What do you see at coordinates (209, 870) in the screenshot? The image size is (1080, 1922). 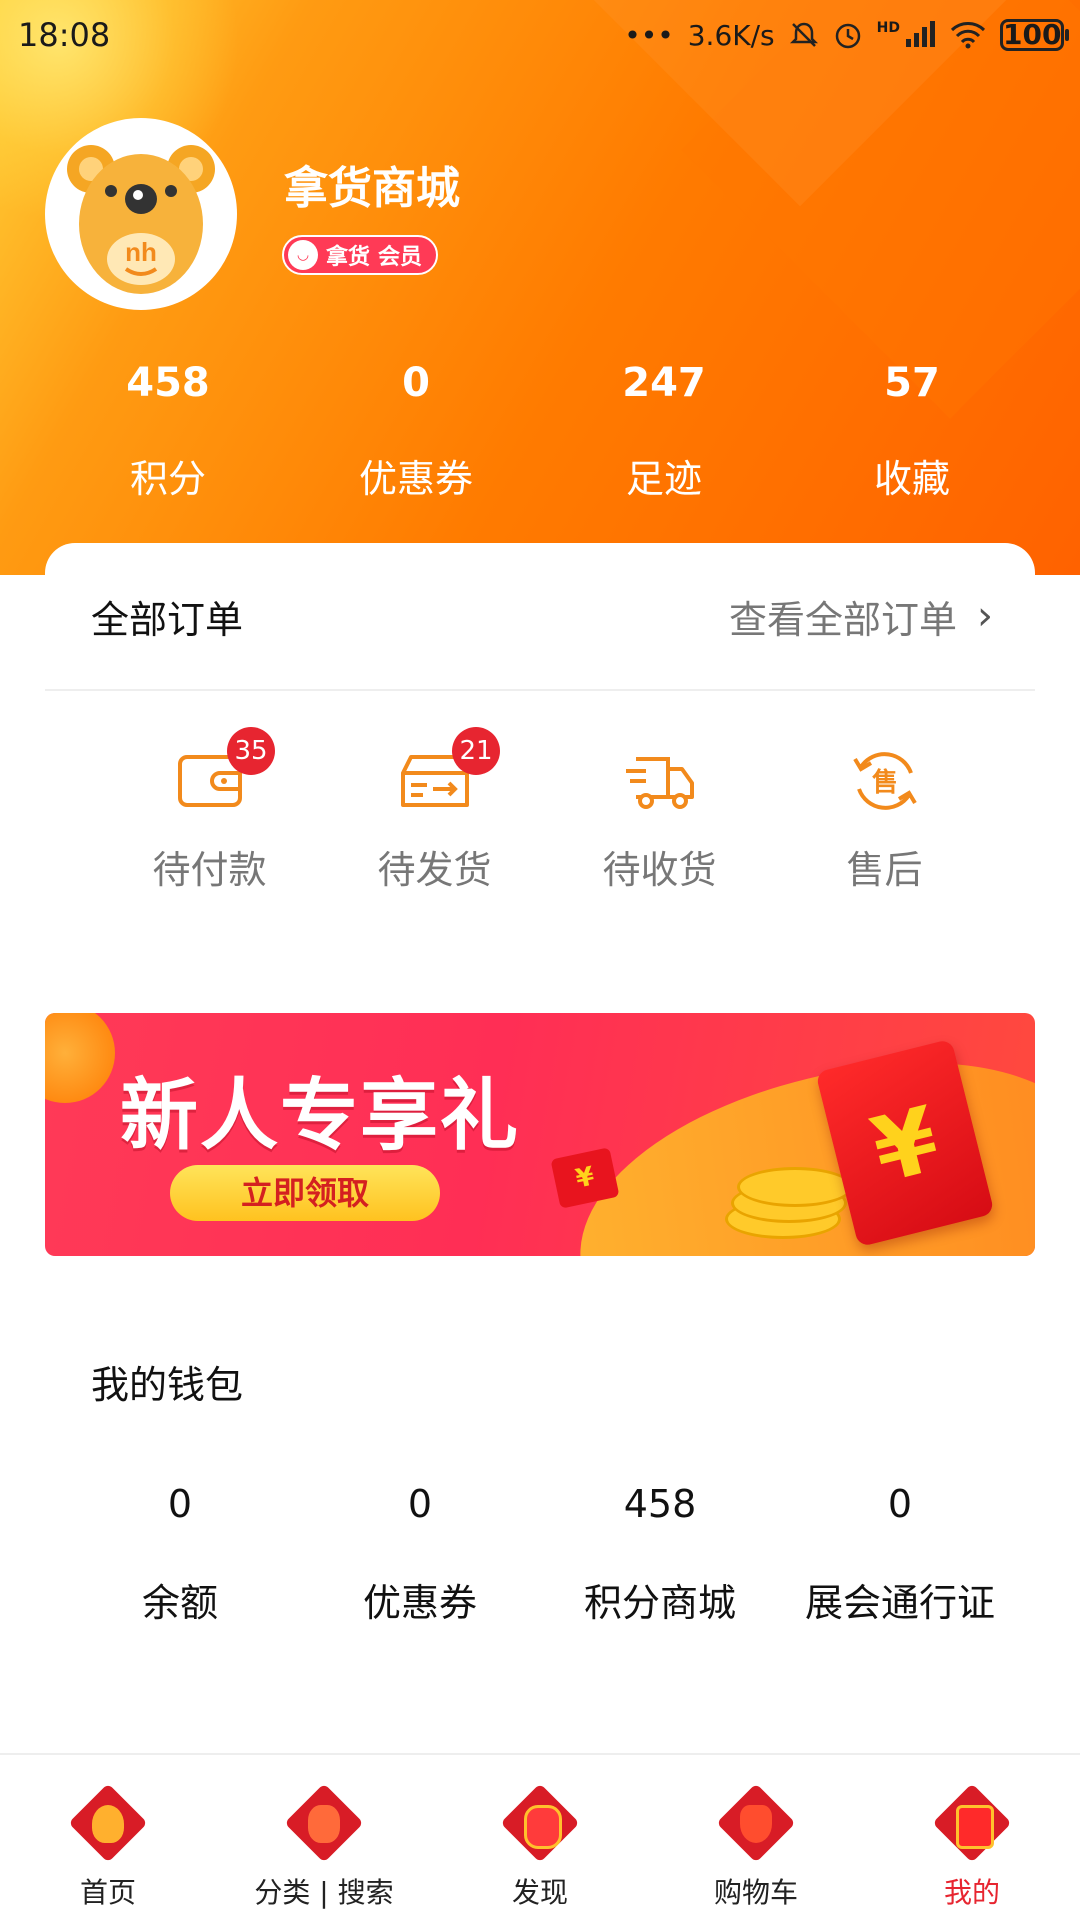 I see `order-label: 待付款` at bounding box center [209, 870].